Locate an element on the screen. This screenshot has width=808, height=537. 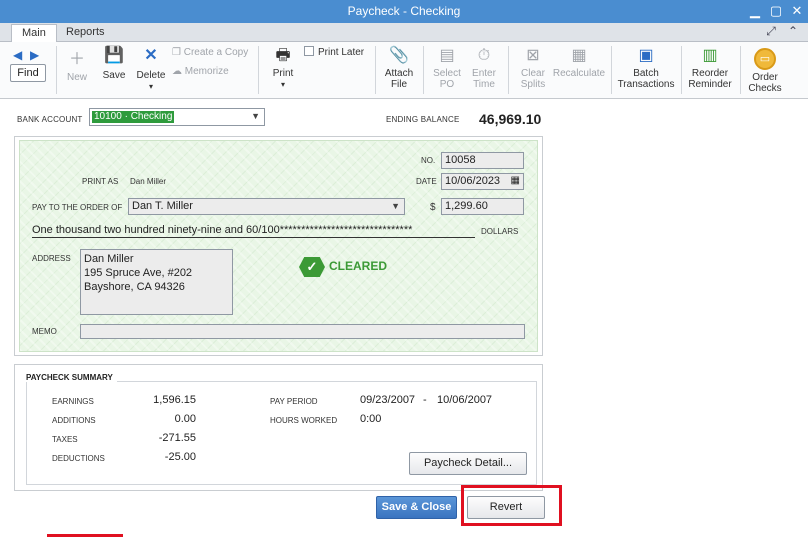
printer-icon: 🖶 is located at coordinates (283, 55).